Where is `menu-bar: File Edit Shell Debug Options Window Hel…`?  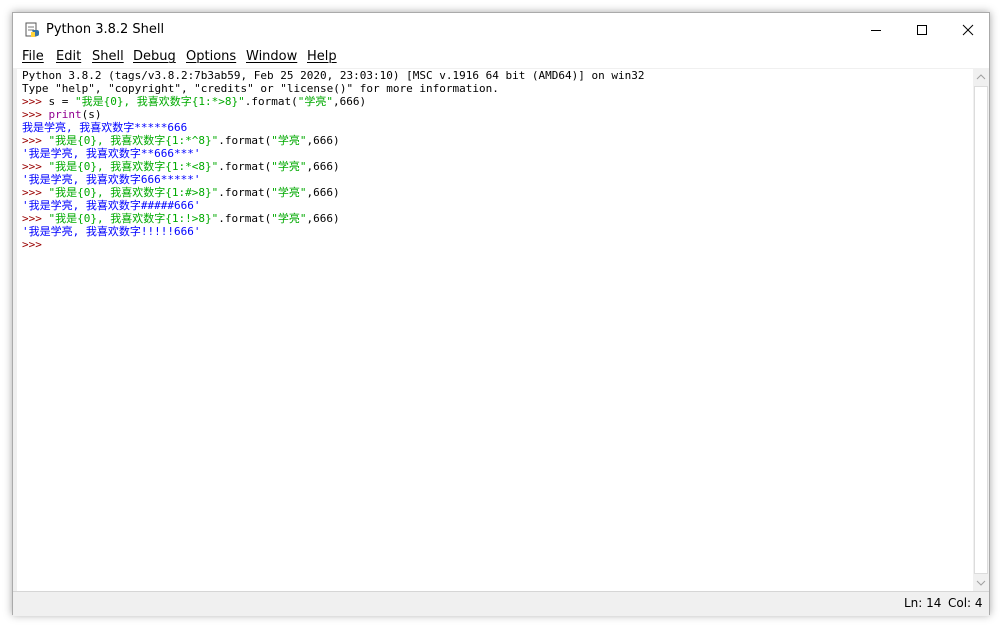 menu-bar: File Edit Shell Debug Options Window Hel… is located at coordinates (501, 58).